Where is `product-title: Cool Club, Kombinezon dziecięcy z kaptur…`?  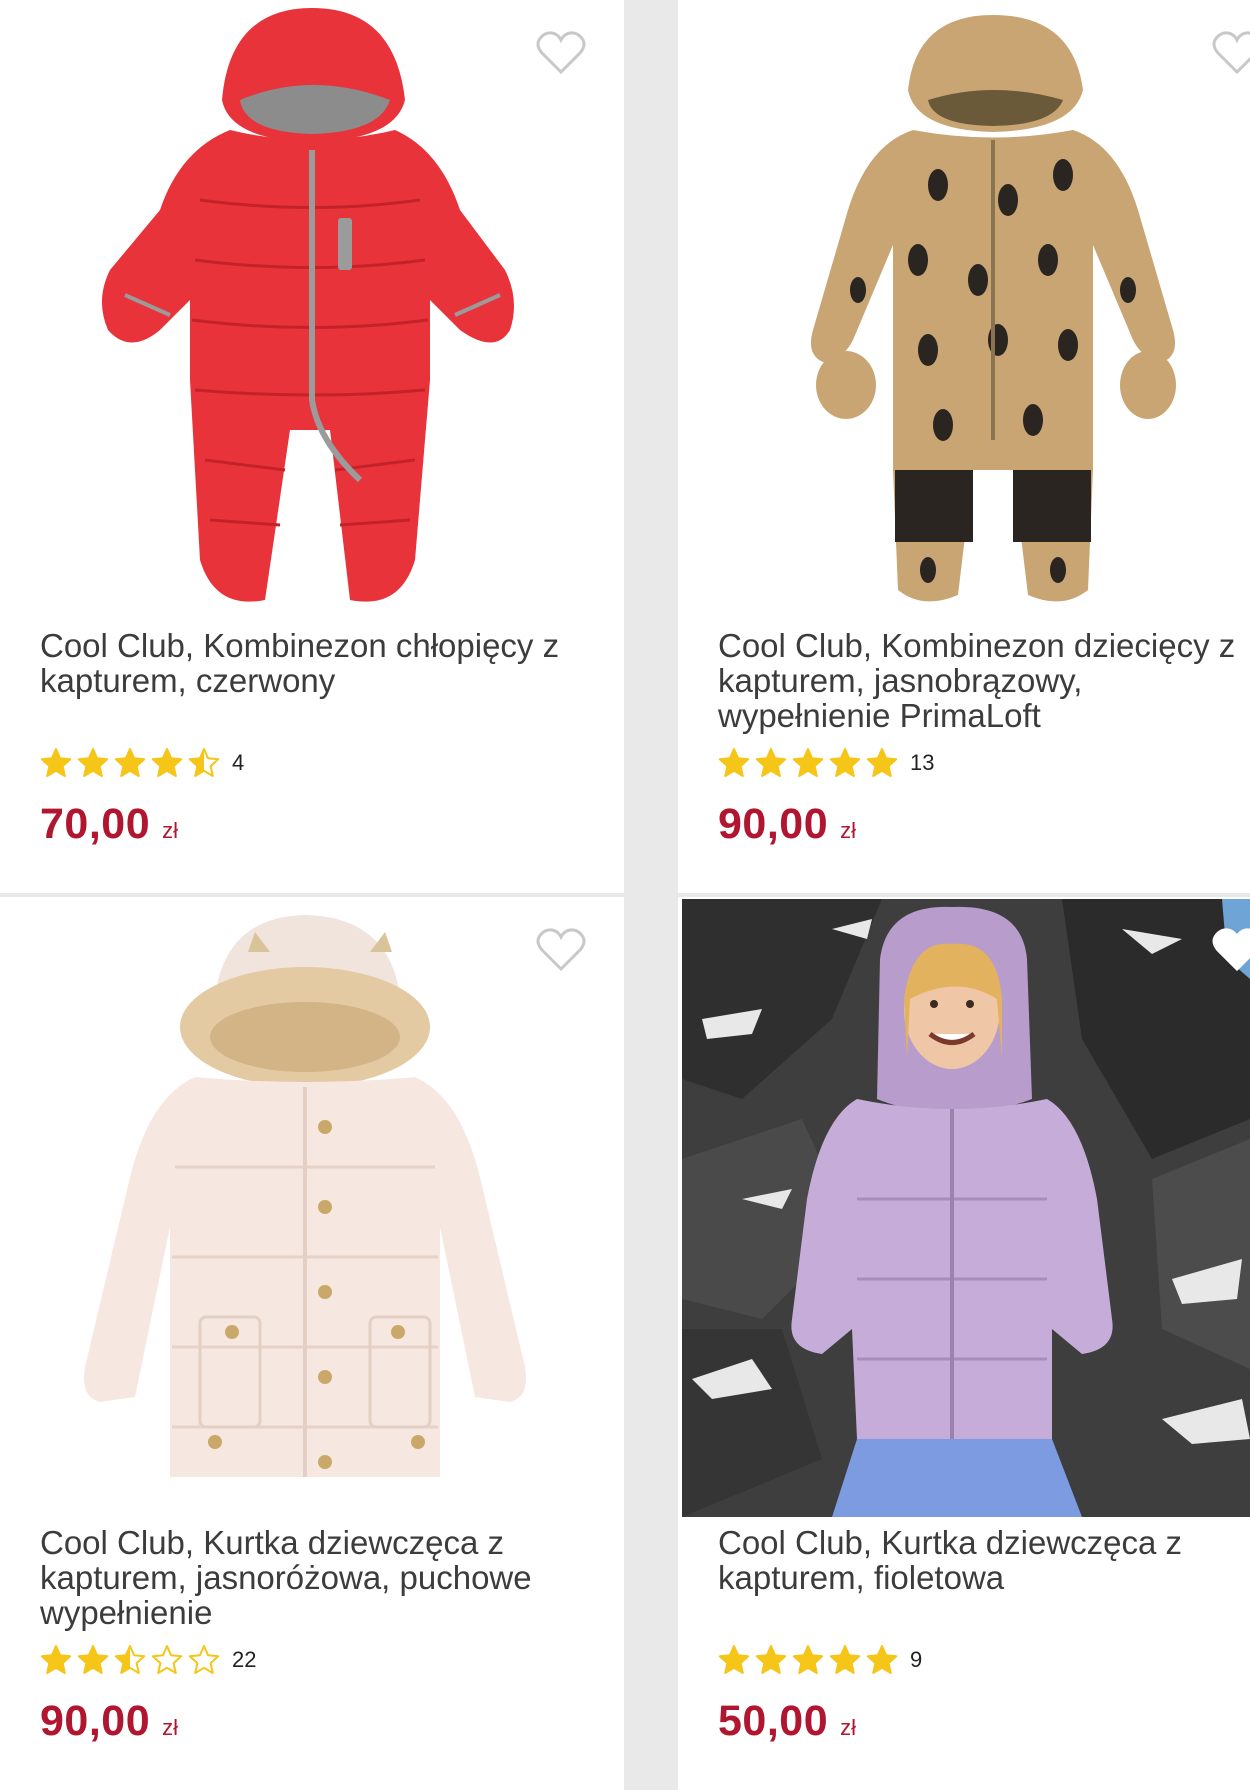 product-title: Cool Club, Kombinezon dziecięcy z kaptur… is located at coordinates (984, 680).